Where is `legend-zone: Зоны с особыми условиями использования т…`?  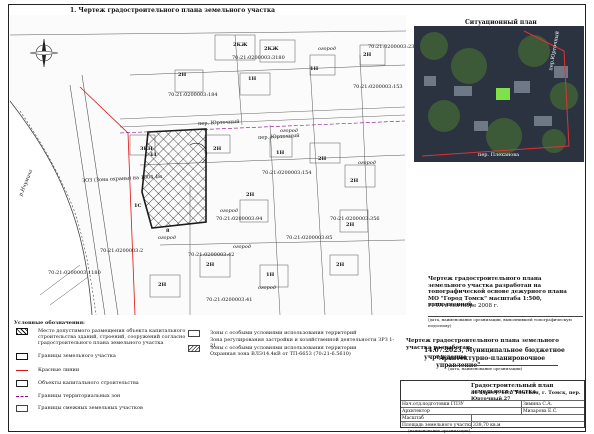
legend-zone: Зоны с особыми условиями использования т… is located at coordinates (293, 333).